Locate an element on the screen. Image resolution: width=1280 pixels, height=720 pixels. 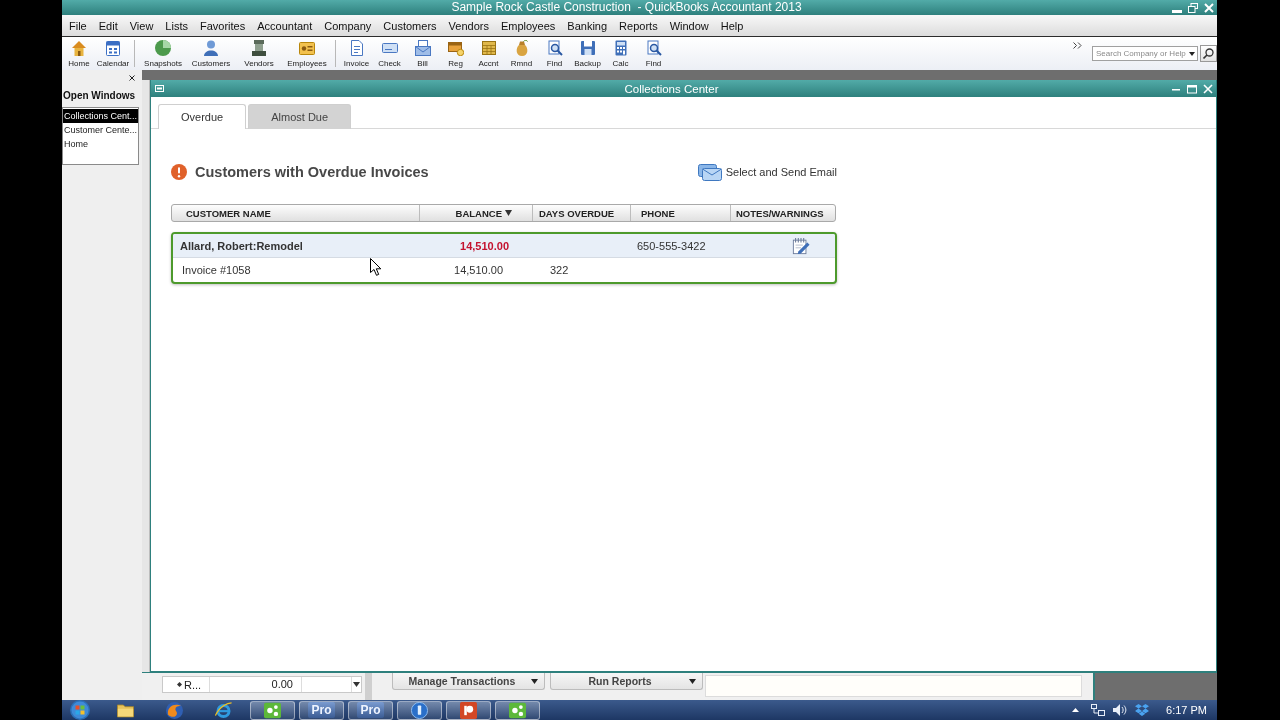
menu-item: Reports is located at coordinates (638, 25).